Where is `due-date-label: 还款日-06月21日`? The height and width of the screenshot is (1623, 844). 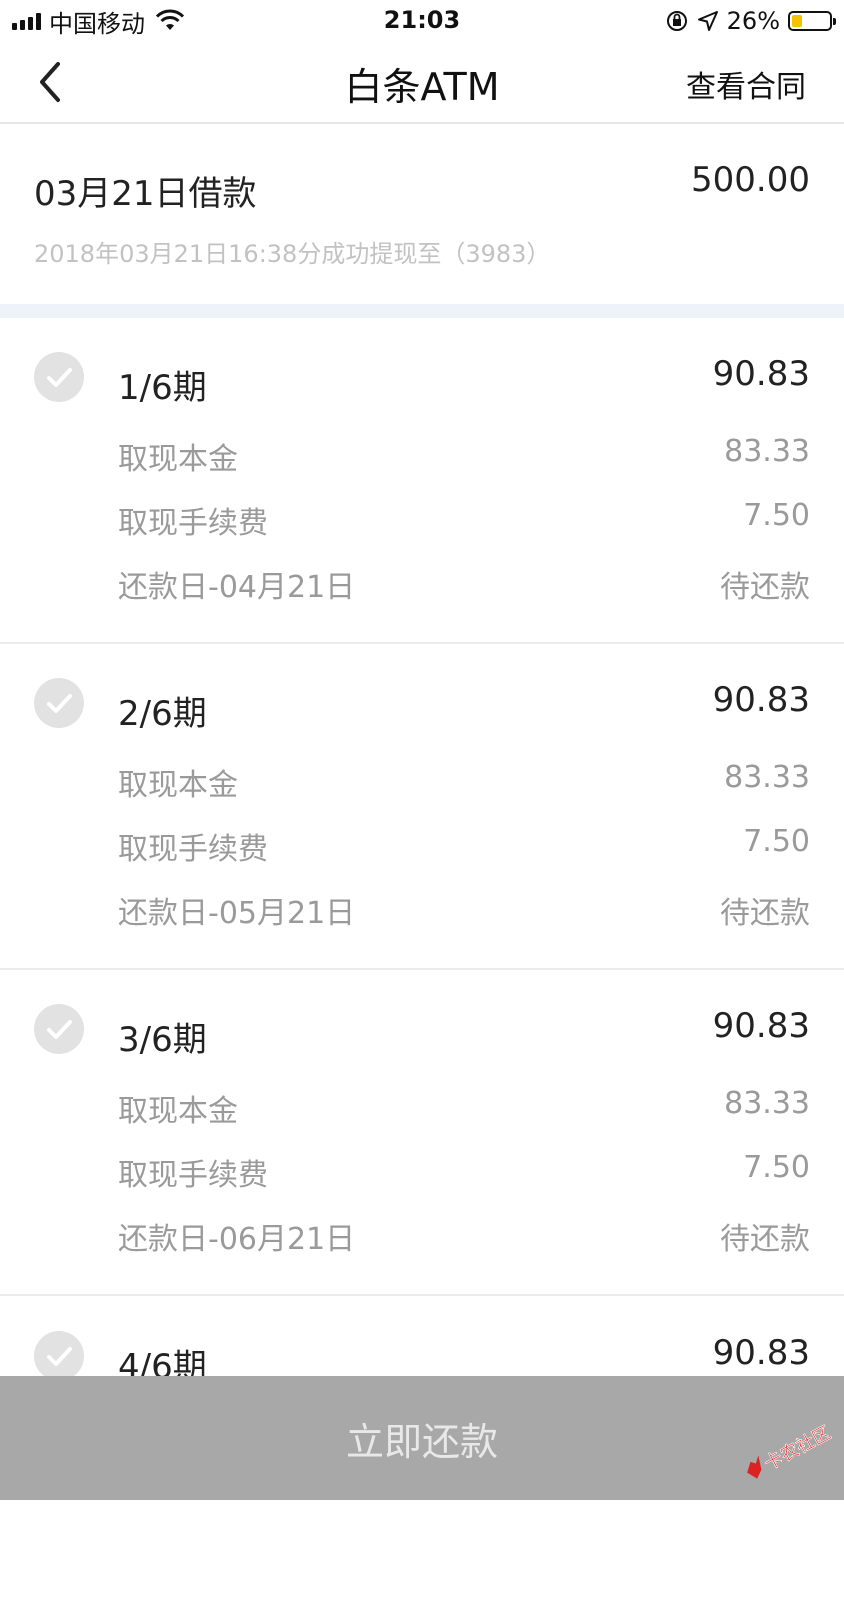 due-date-label: 还款日-06月21日 is located at coordinates (237, 1239).